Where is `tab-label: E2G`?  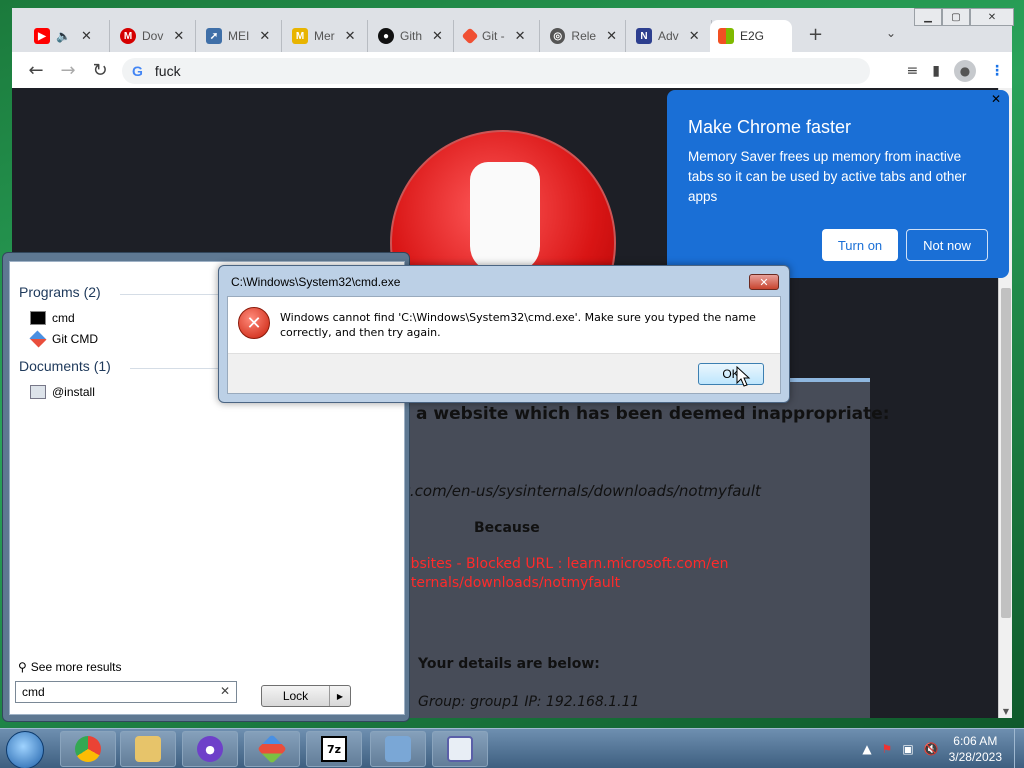 tab-label: E2G is located at coordinates (752, 36).